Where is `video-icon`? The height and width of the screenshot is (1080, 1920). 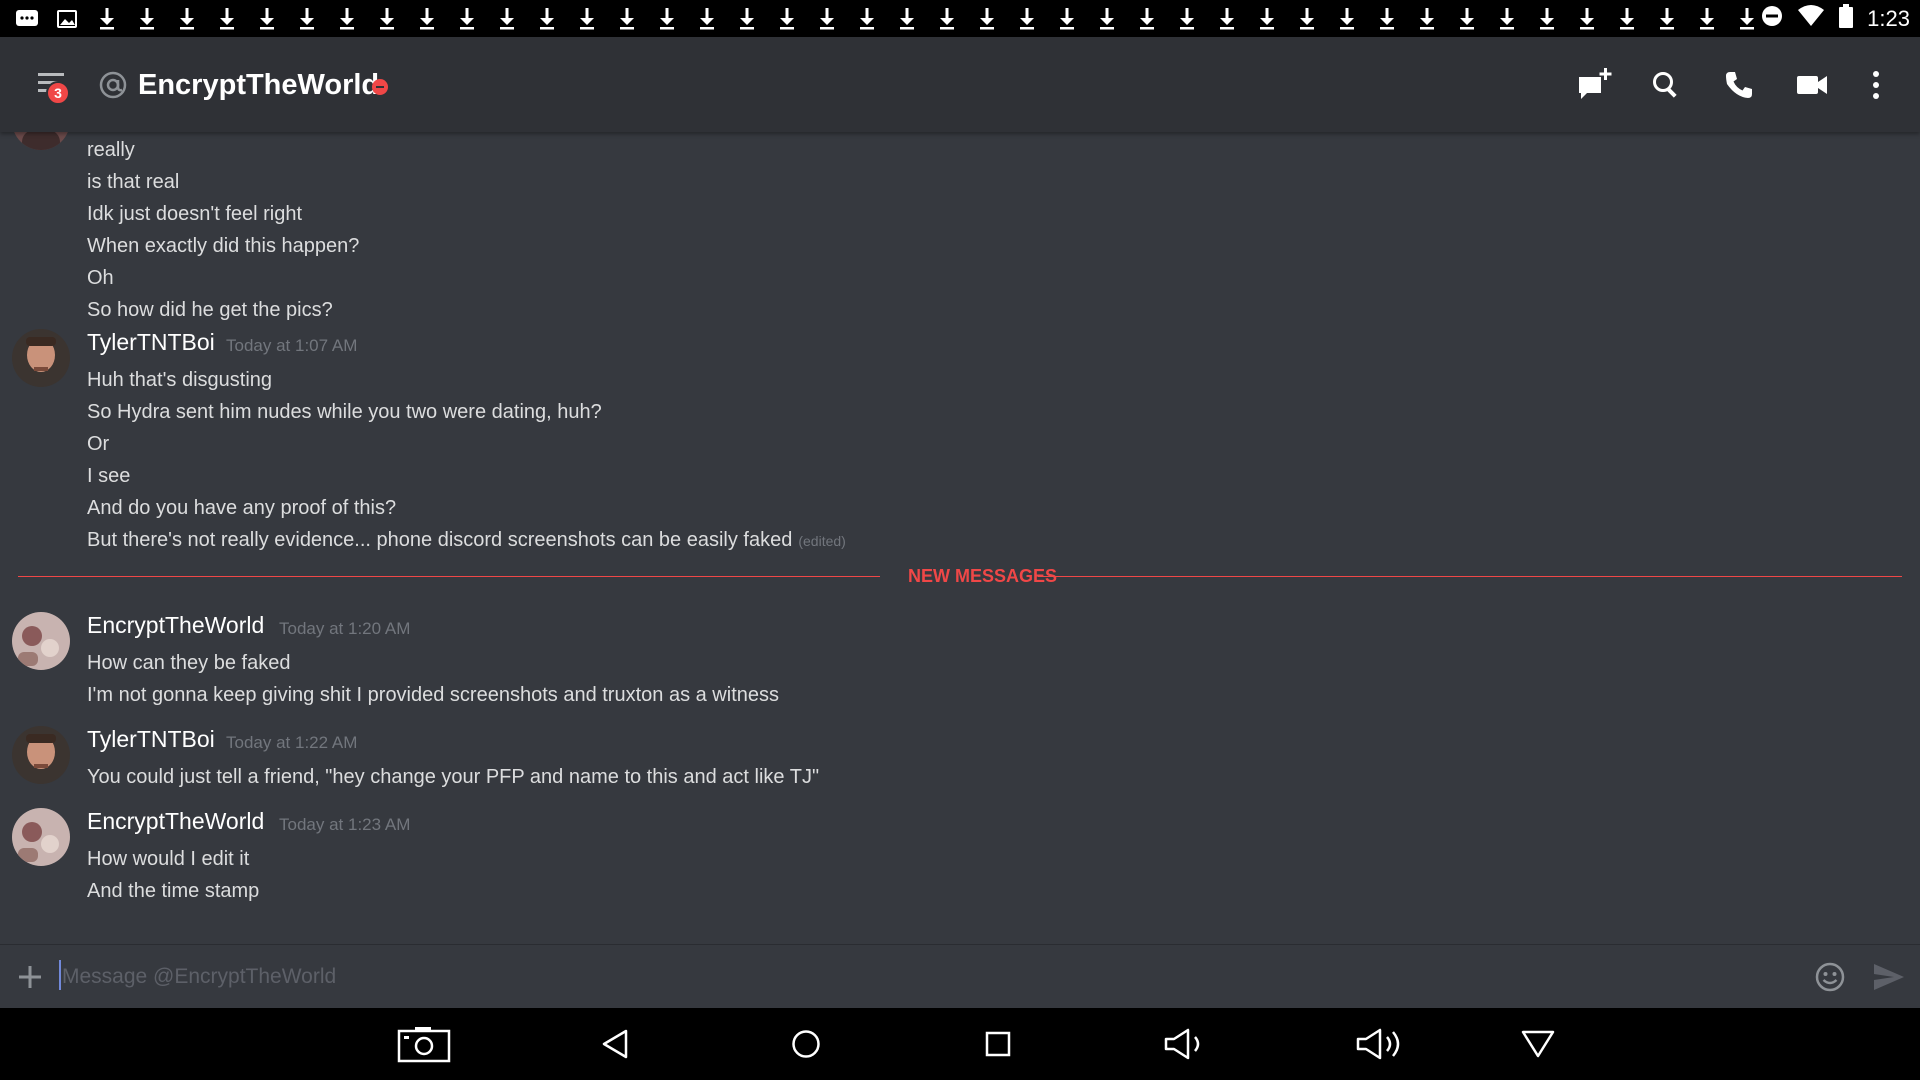
video-icon is located at coordinates (1812, 85).